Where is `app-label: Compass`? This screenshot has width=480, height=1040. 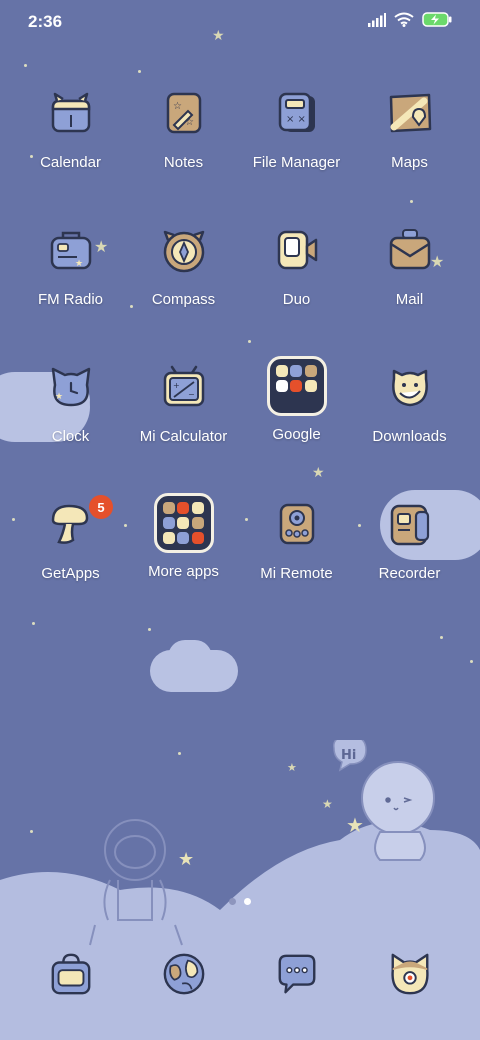 app-label: Compass is located at coordinates (183, 299).